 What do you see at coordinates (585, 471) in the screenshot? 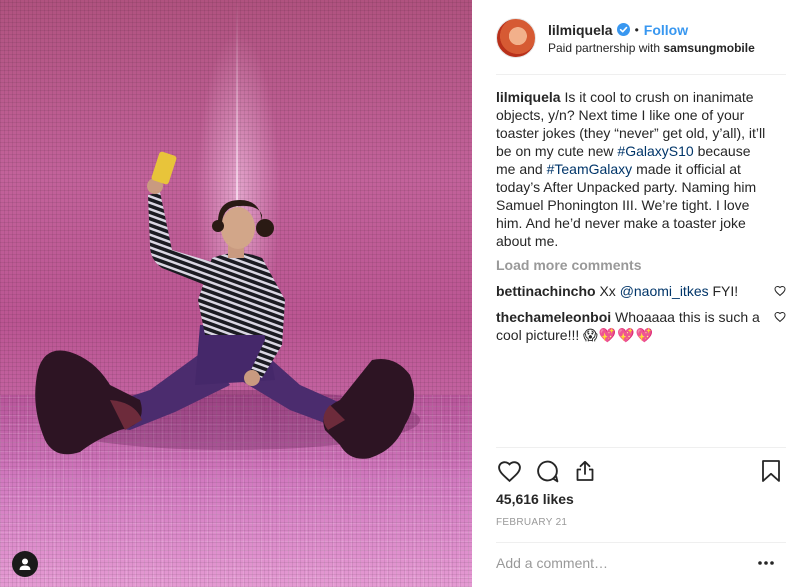
I see `share-icon` at bounding box center [585, 471].